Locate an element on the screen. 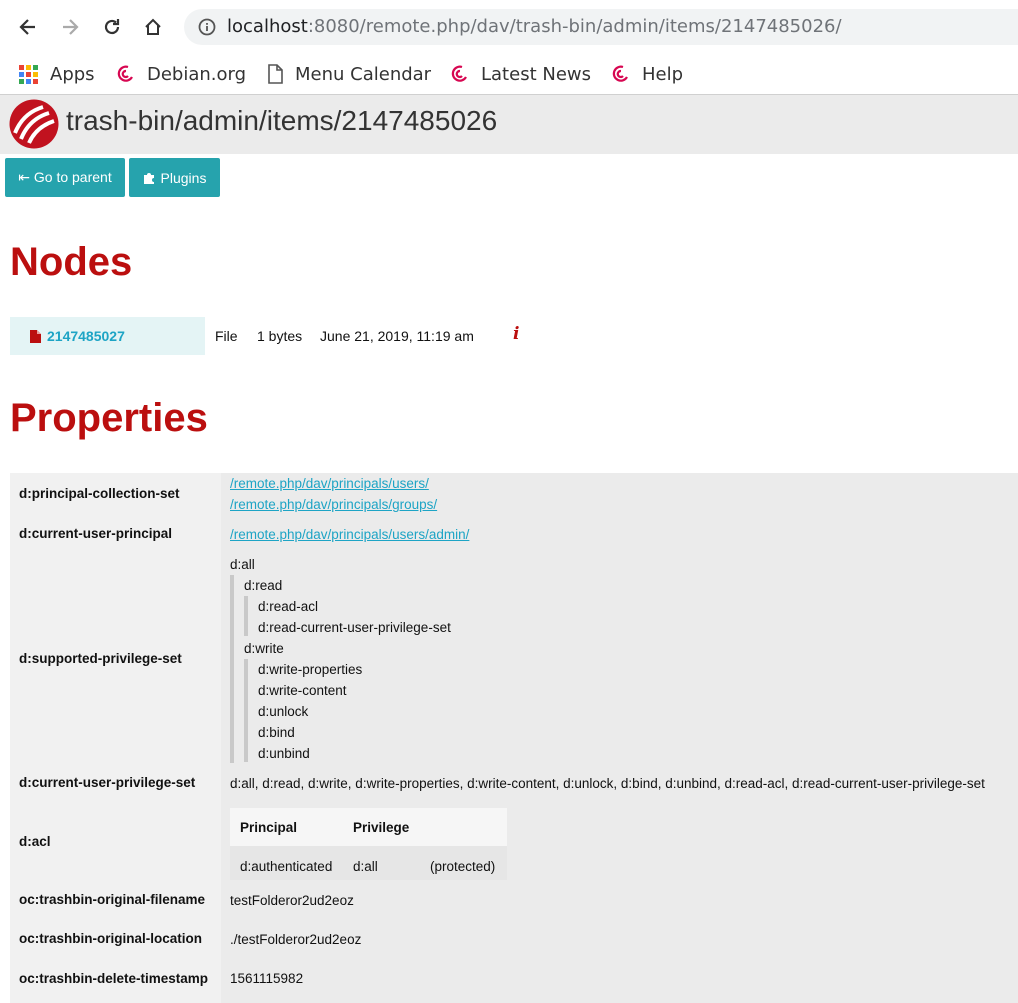 This screenshot has height=1003, width=1018. property-key: d:principal-collection-set is located at coordinates (115, 493).